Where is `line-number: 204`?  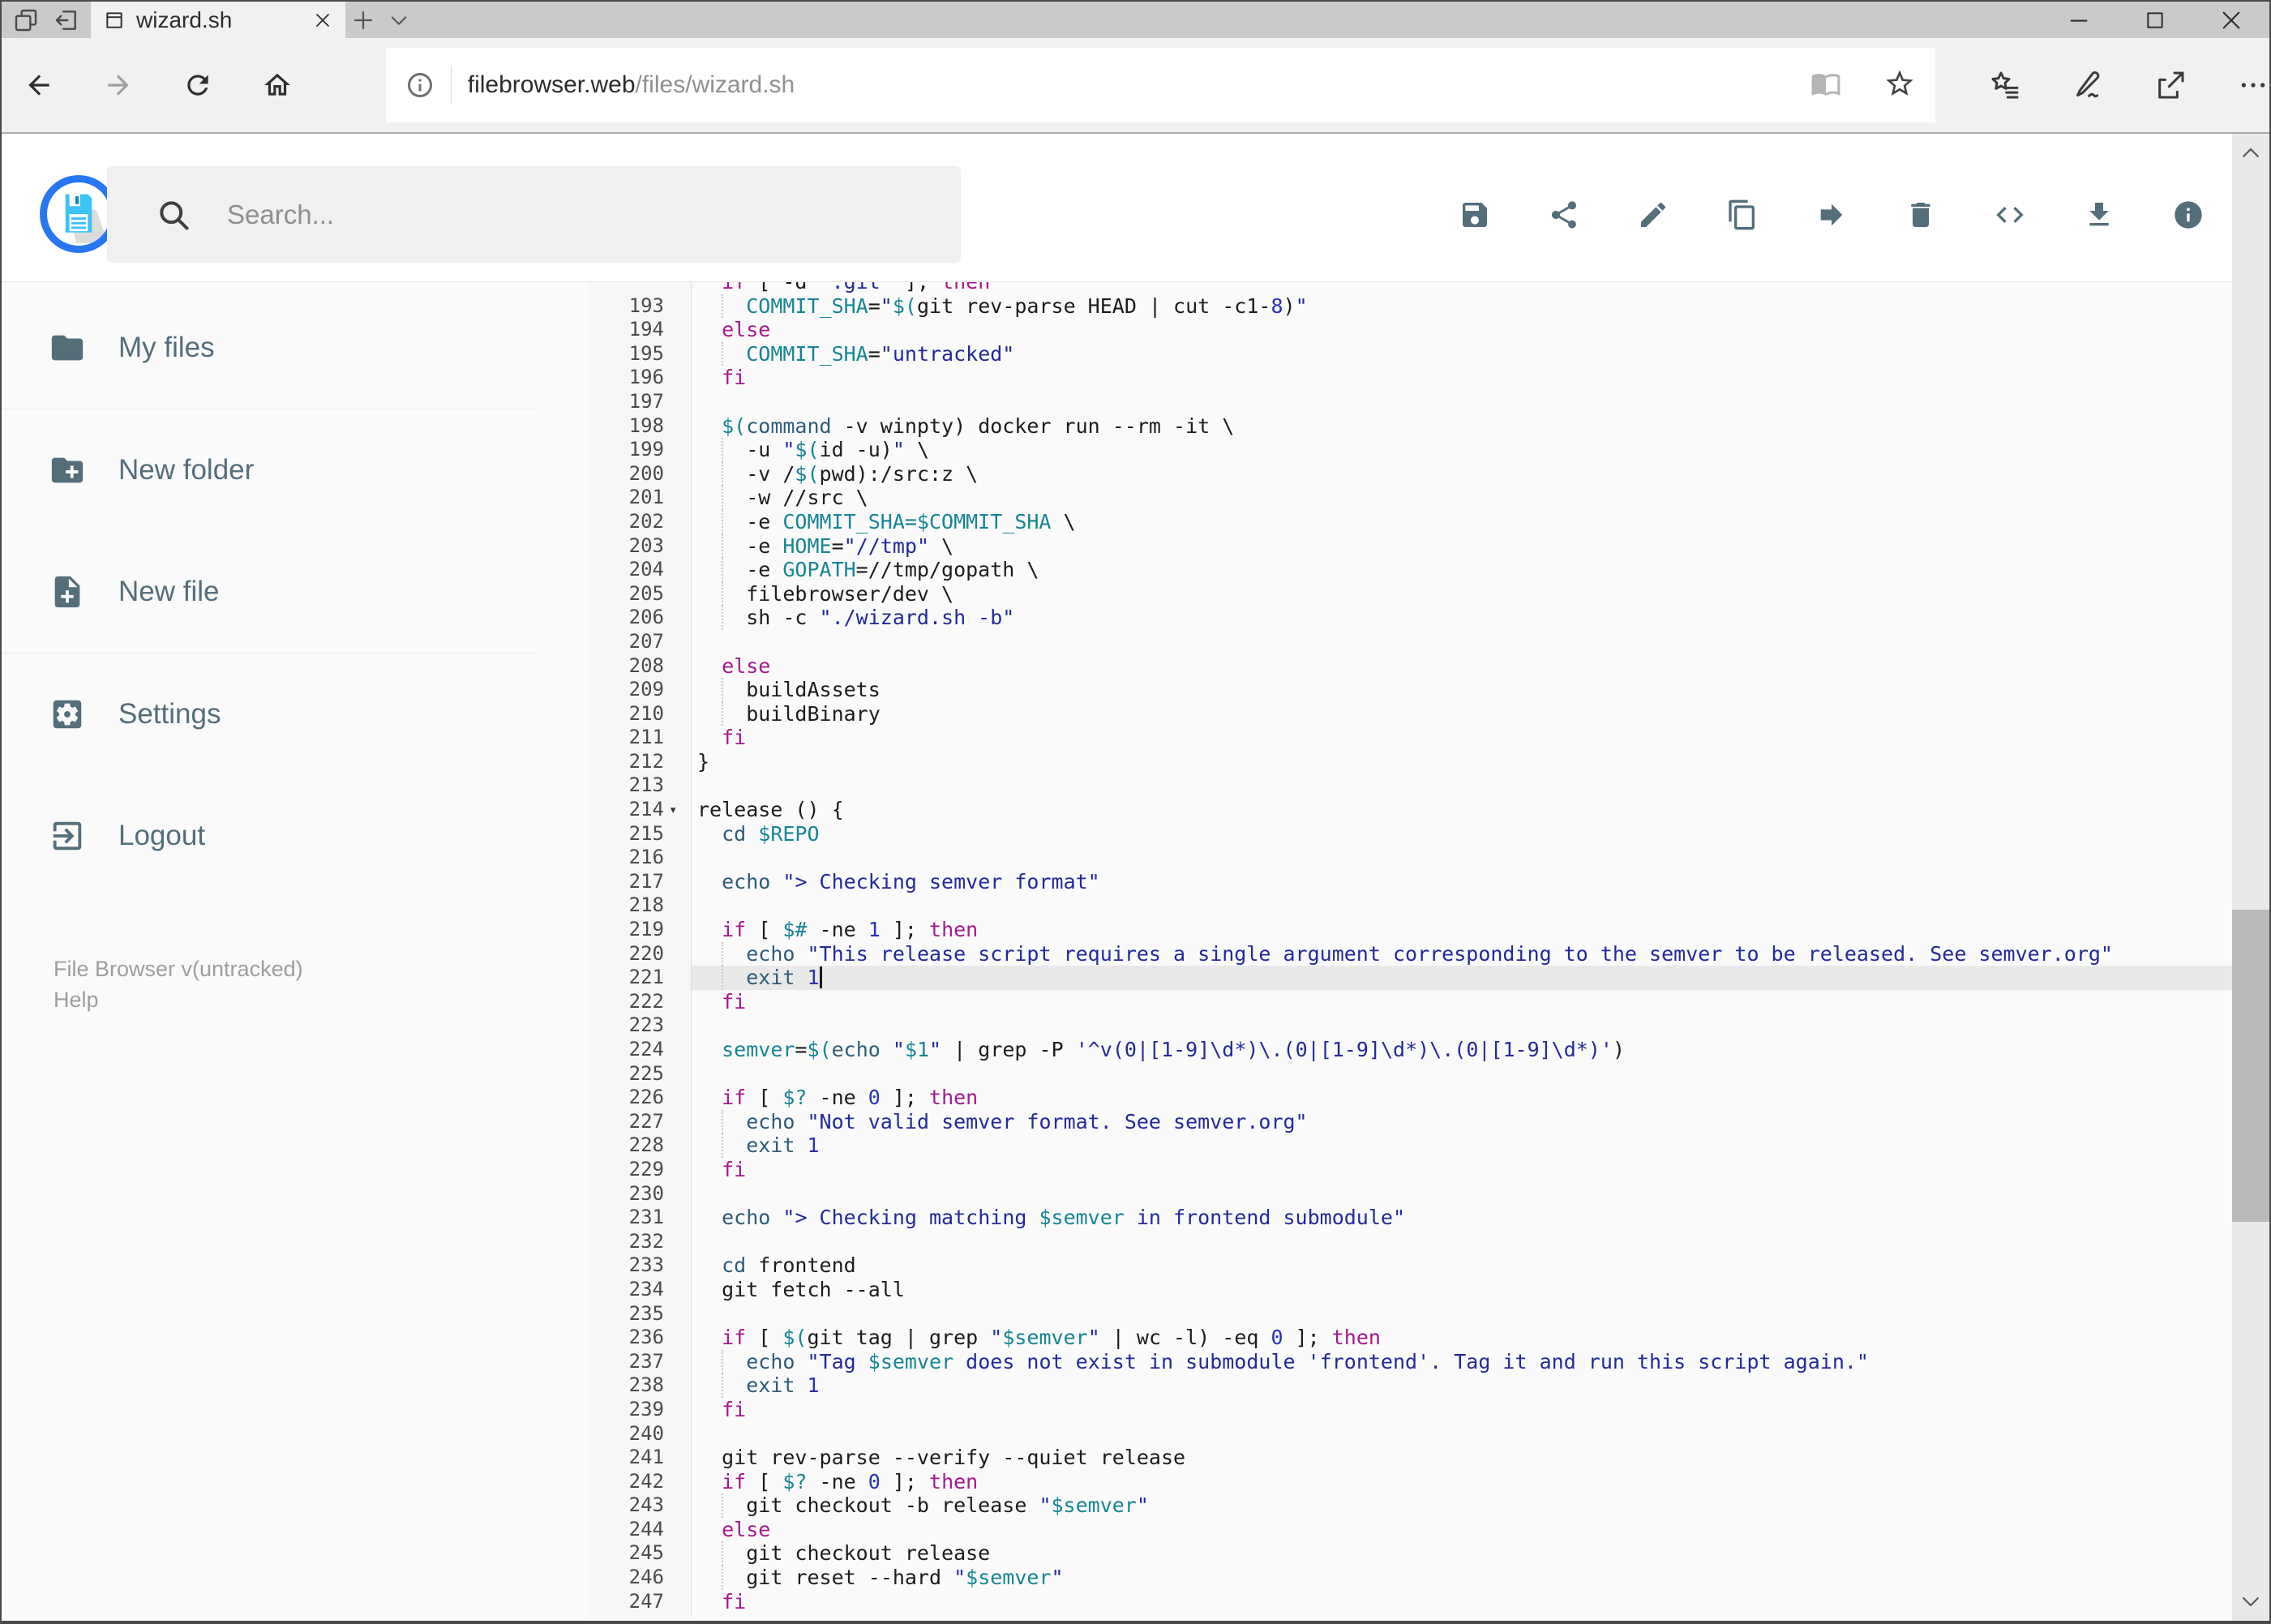
line-number: 204 is located at coordinates (640, 570).